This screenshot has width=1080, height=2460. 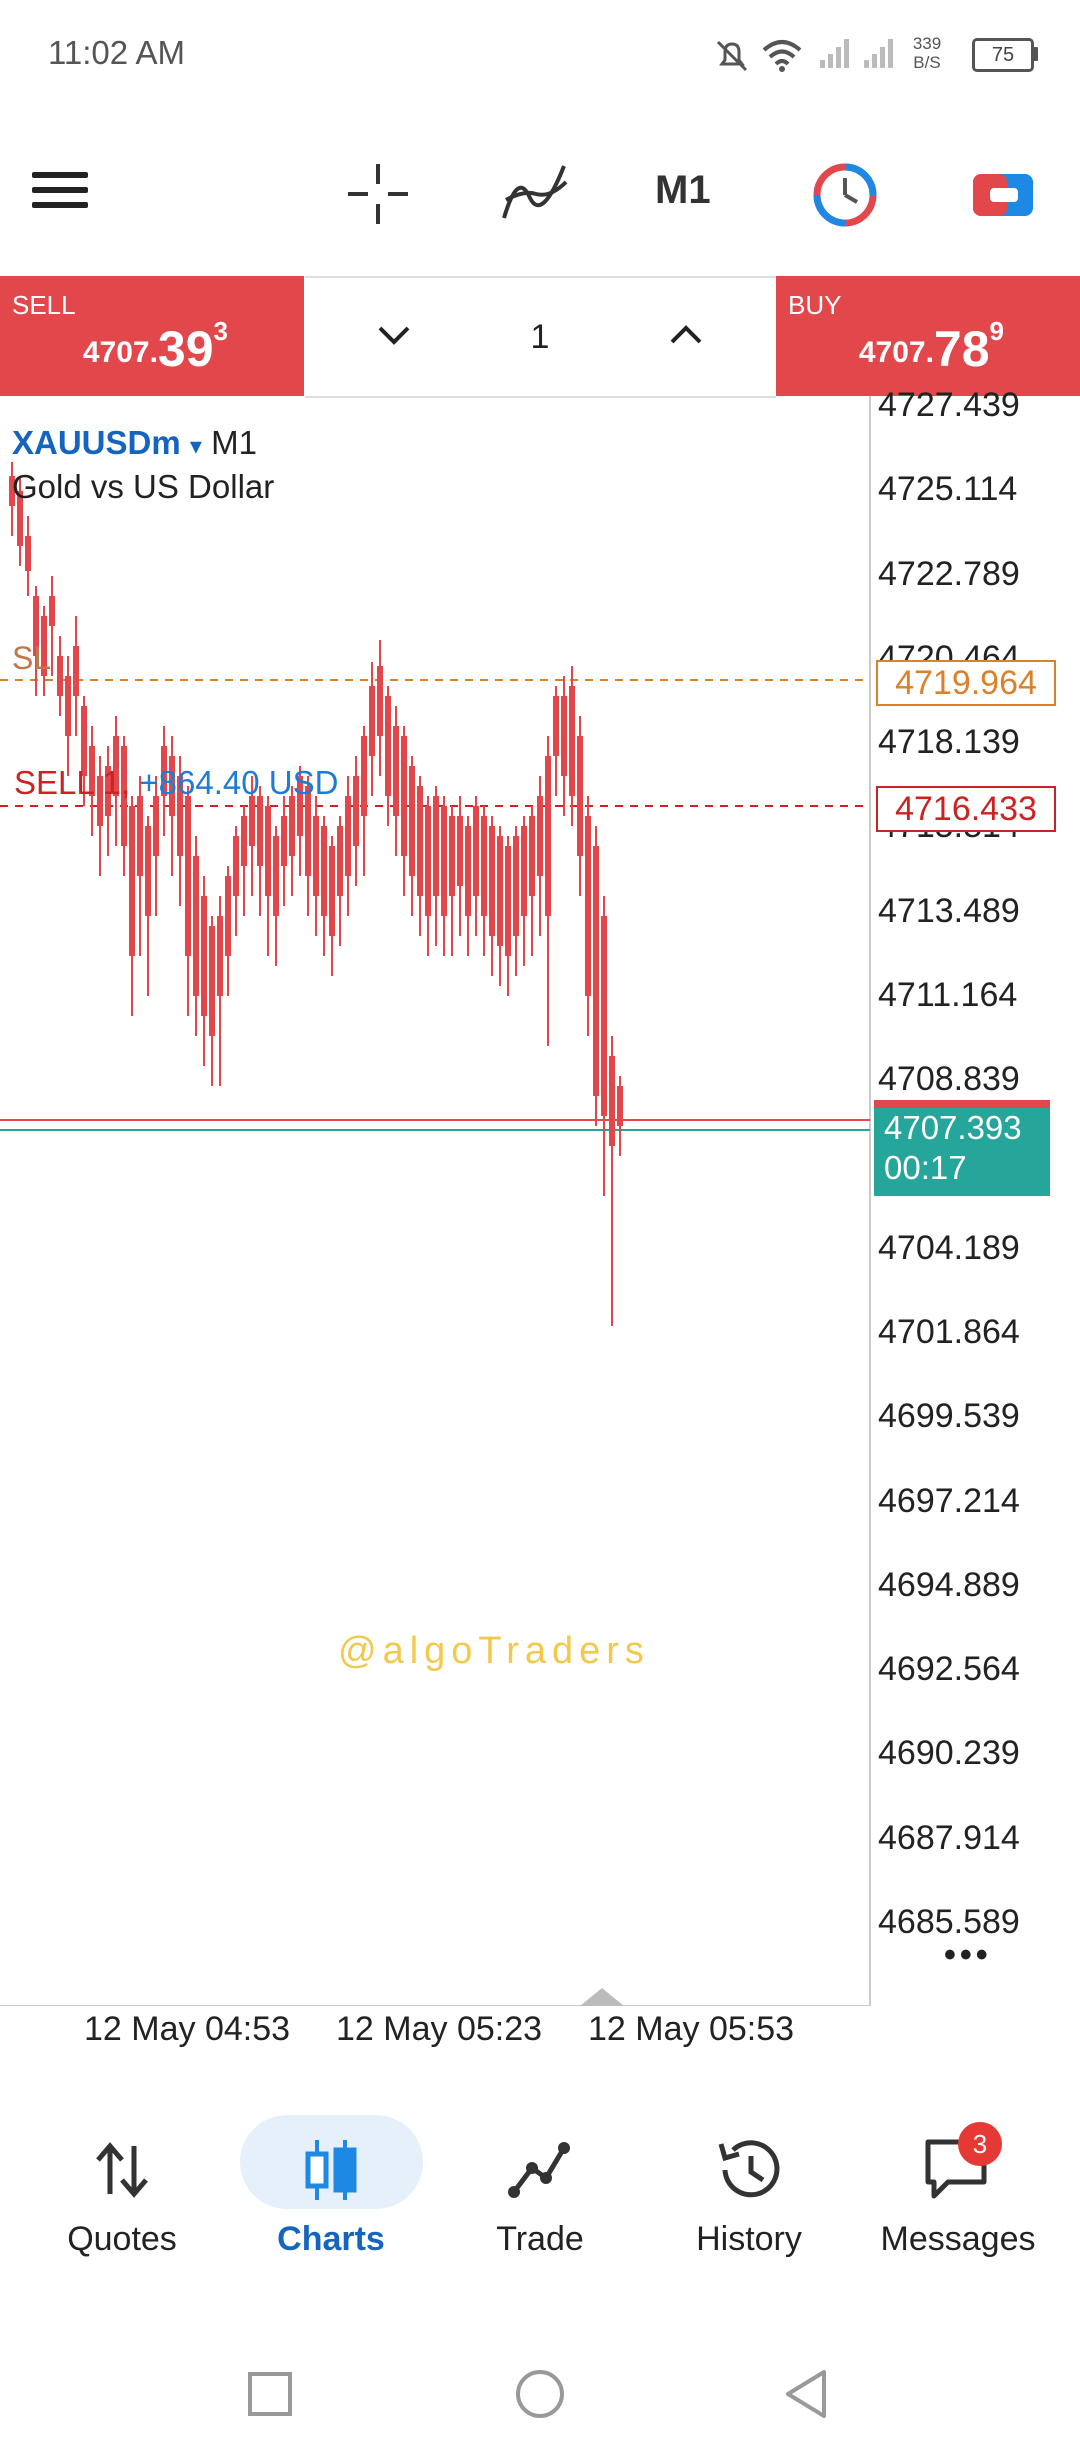 I want to click on price-tick: 4704.189, so click(x=949, y=1247).